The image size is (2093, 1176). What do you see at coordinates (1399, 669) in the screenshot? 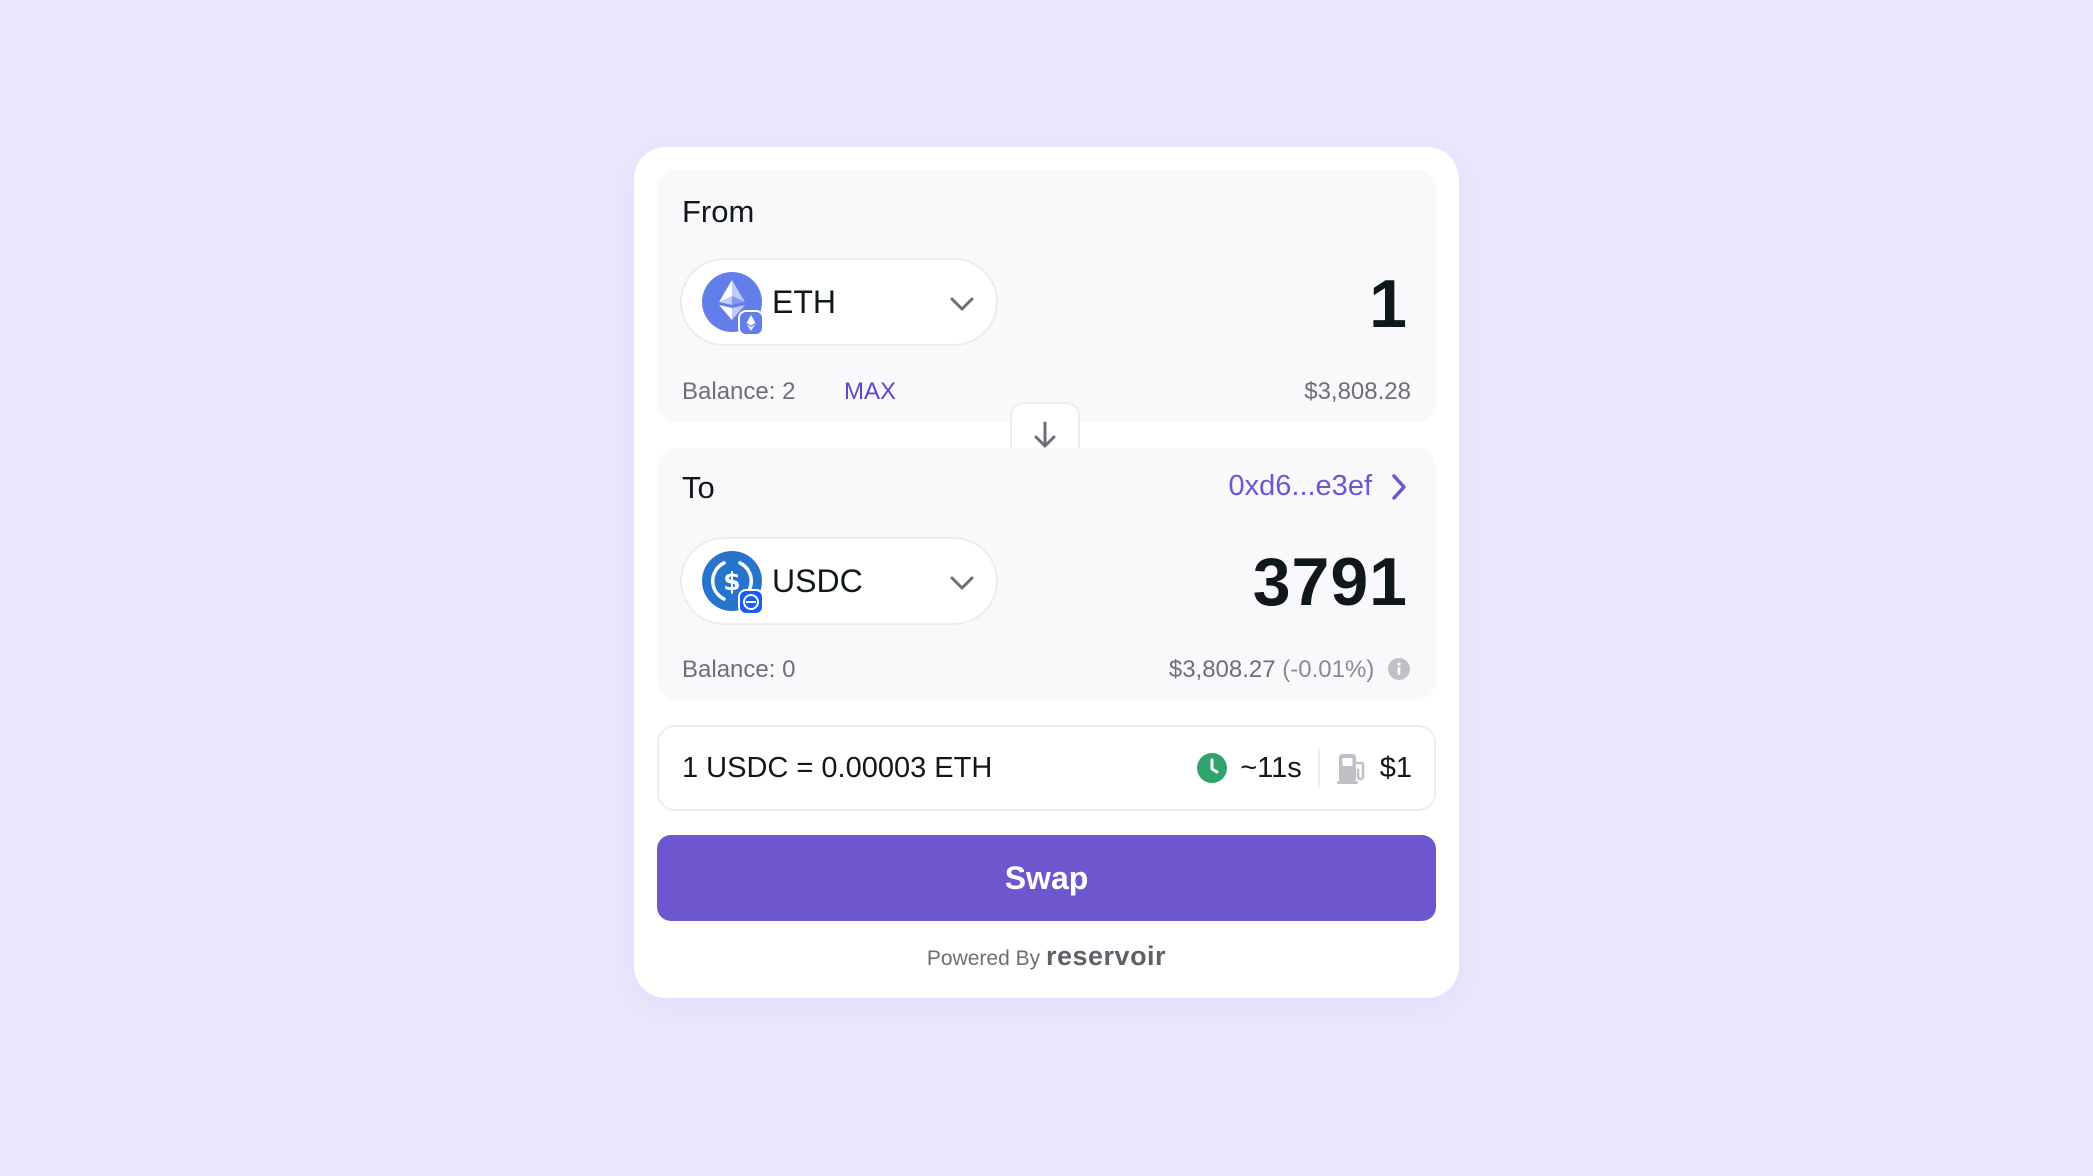
I see `info-icon` at bounding box center [1399, 669].